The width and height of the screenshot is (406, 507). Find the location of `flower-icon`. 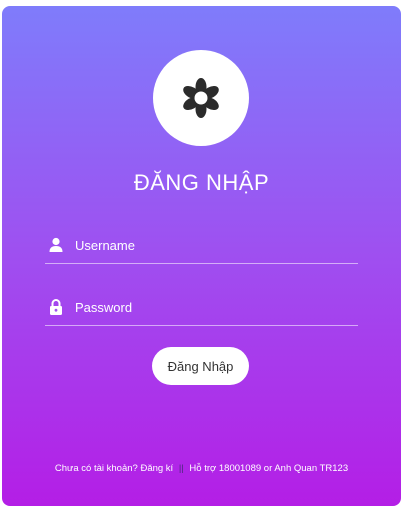

flower-icon is located at coordinates (201, 98).